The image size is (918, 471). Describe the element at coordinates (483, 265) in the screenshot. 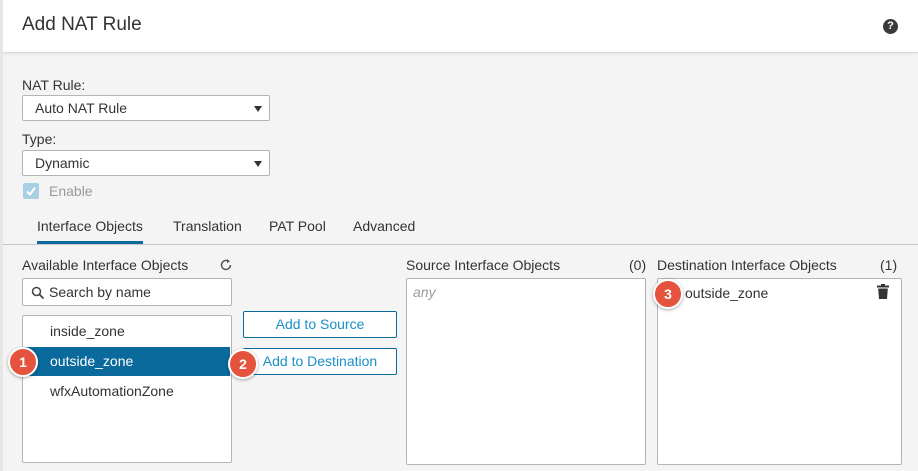

I see `source-objects-title: Source Interface Objects` at that location.